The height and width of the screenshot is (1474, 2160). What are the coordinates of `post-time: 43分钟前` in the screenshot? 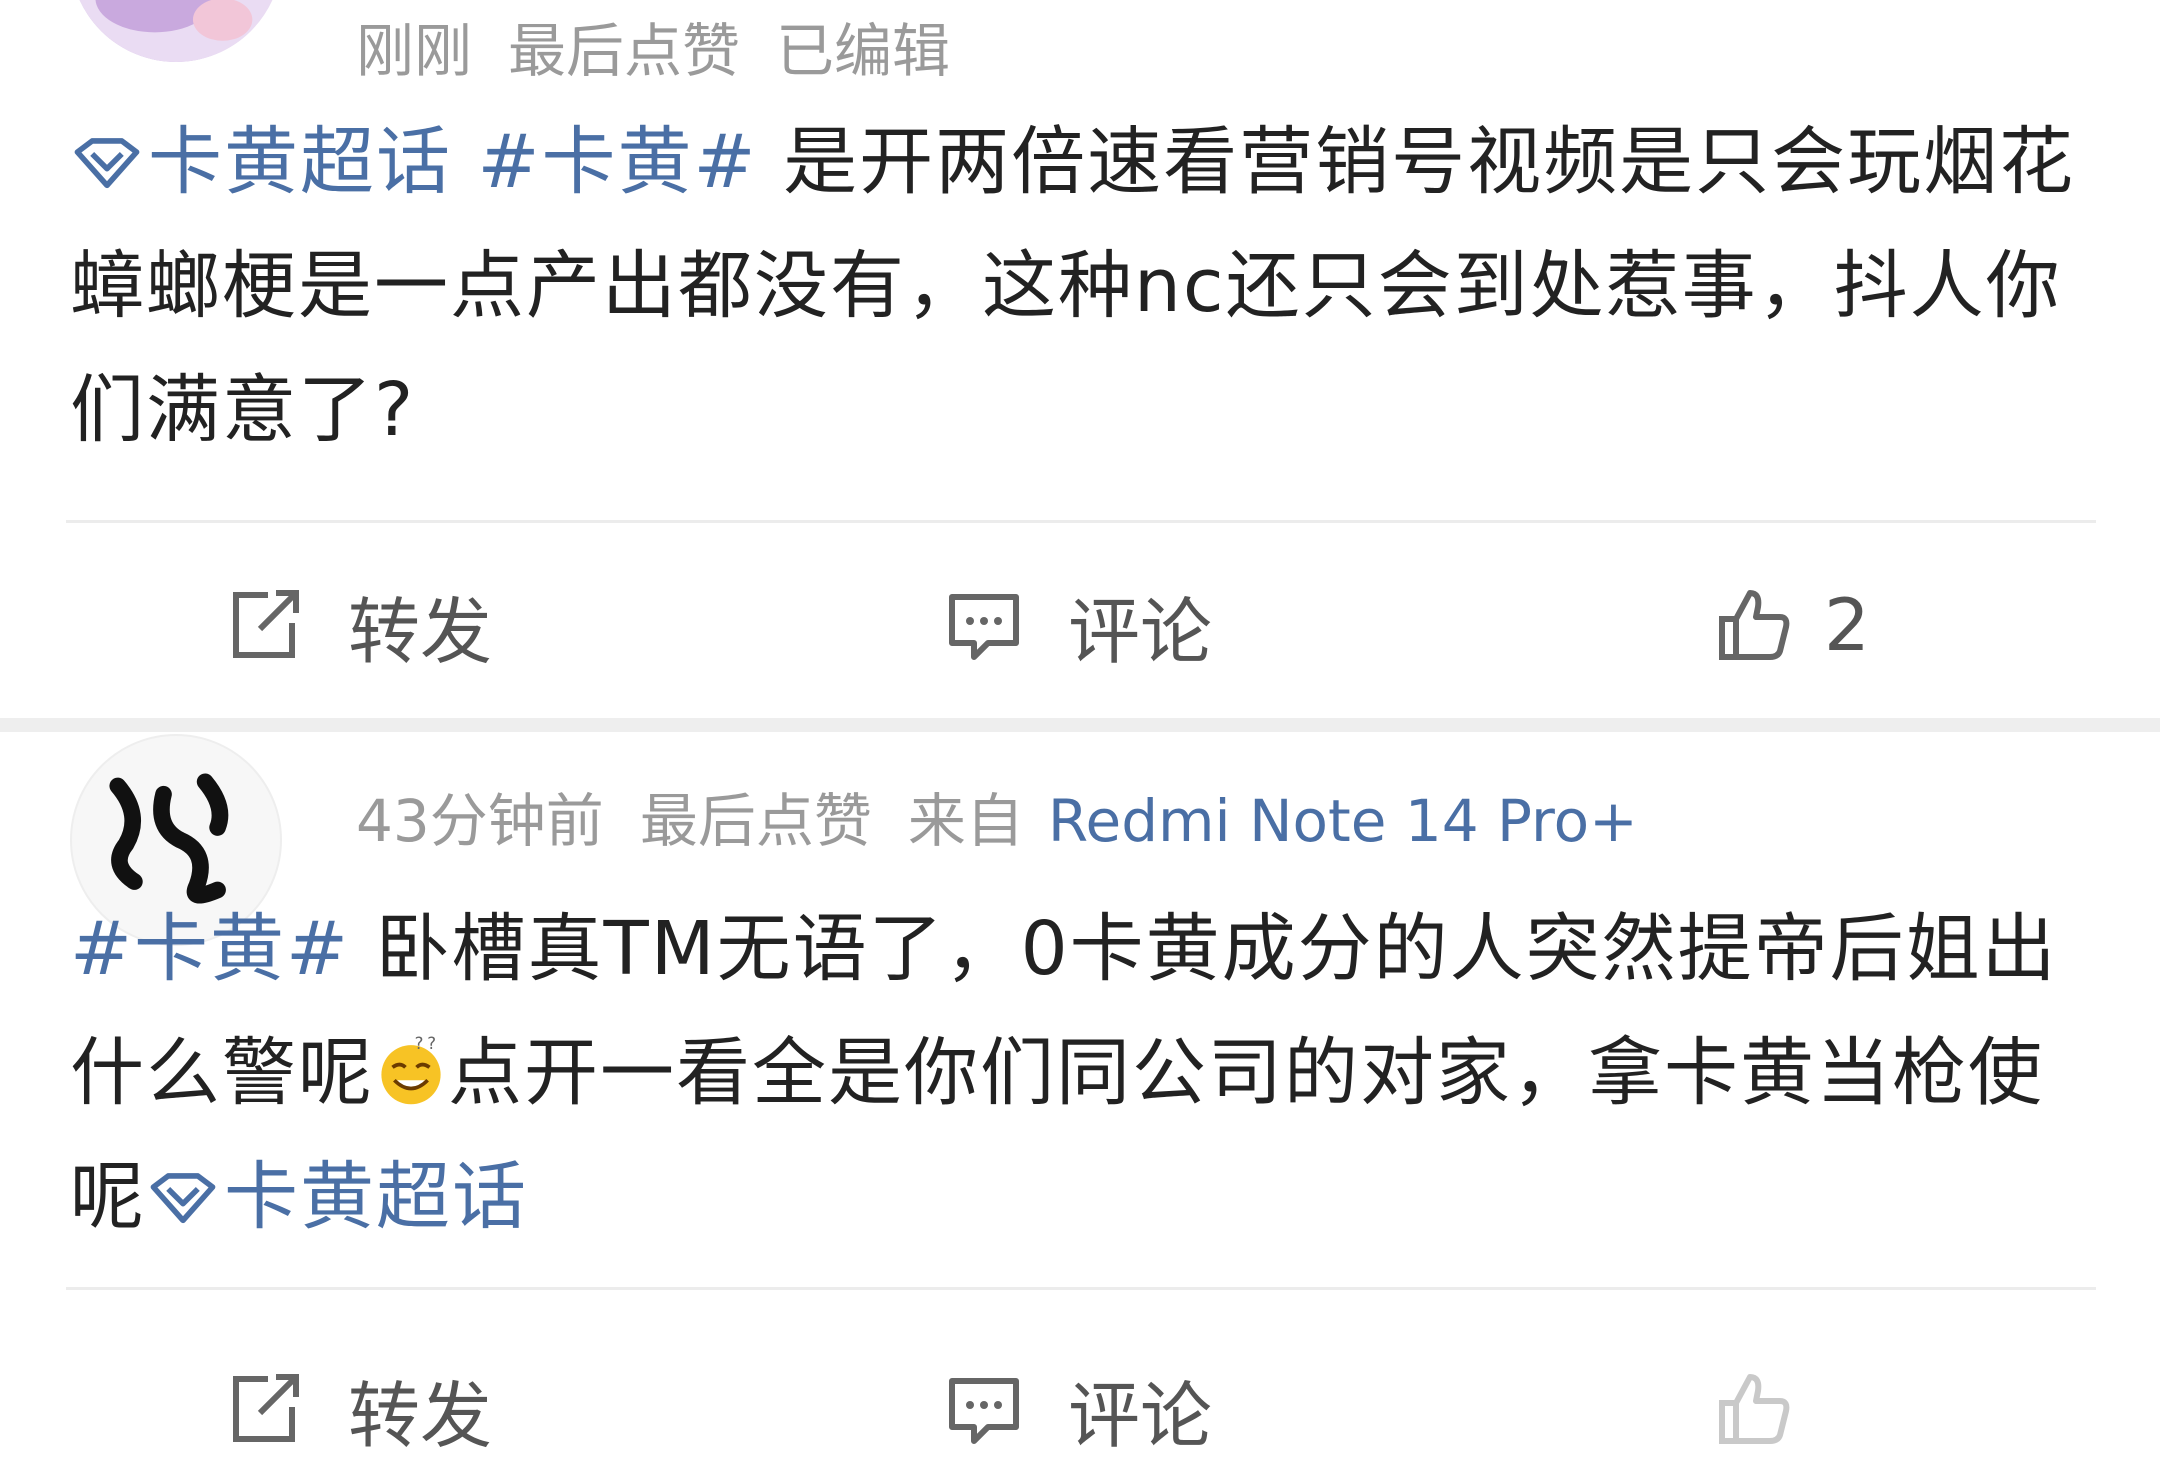 It's located at (480, 821).